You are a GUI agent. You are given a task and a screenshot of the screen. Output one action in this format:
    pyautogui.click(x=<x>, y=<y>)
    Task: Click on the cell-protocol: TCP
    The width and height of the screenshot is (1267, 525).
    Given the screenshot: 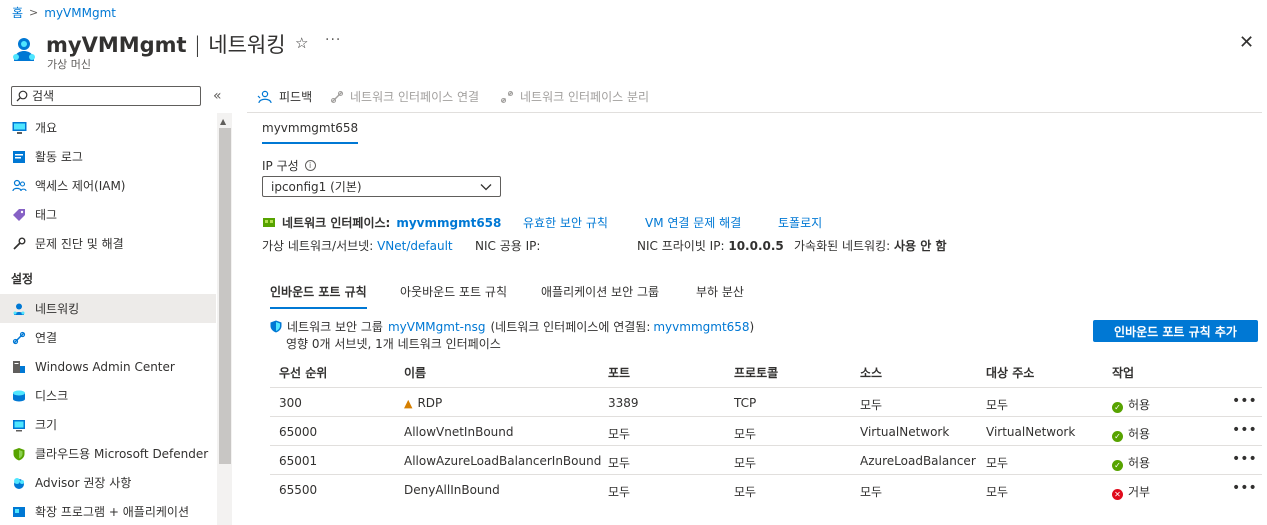 What is the action you would take?
    pyautogui.click(x=745, y=403)
    